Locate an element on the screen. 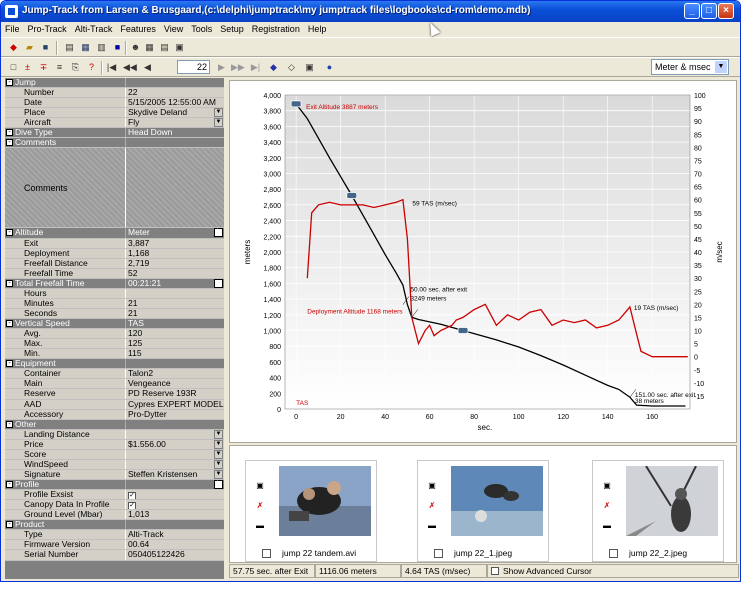 This screenshot has height=589, width=745. query-icon: ? is located at coordinates (91, 67).